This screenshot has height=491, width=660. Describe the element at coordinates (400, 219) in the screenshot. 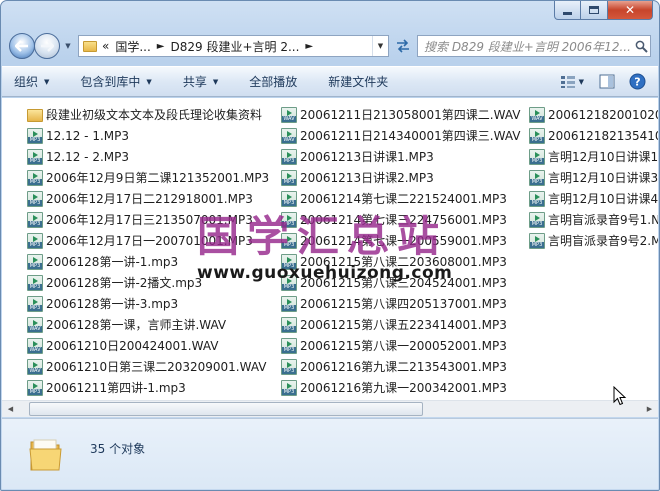

I see `file-item: MP3 20061214第七课三224756001.MP3` at that location.